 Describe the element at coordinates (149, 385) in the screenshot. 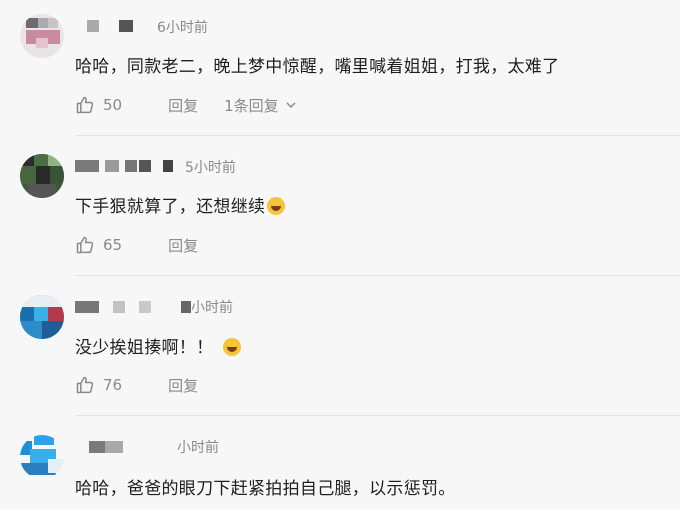

I see `comment-actions: 76 回复` at that location.